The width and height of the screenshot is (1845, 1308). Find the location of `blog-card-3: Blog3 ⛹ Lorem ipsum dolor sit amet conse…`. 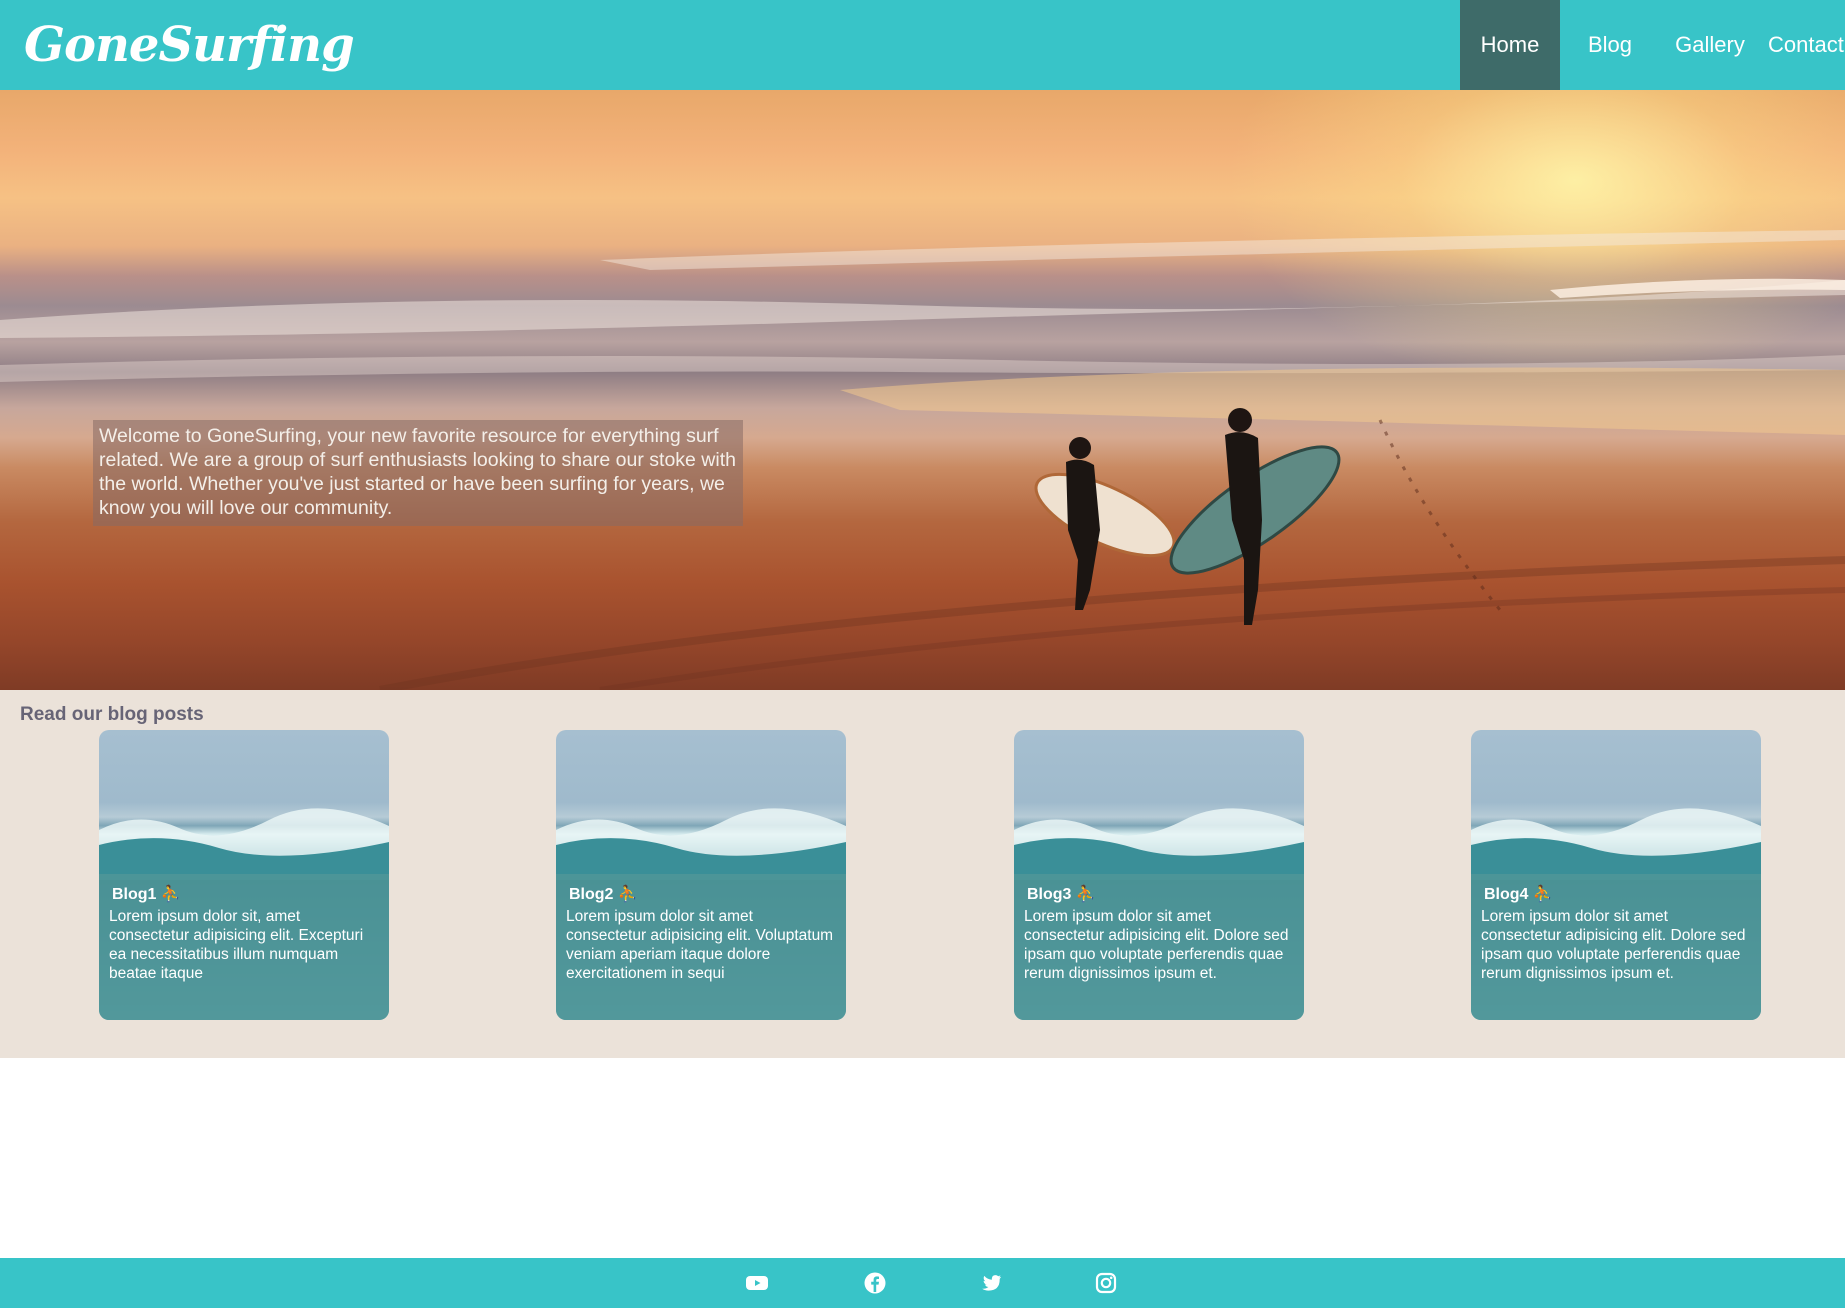

blog-card-3: Blog3 ⛹ Lorem ipsum dolor sit amet conse… is located at coordinates (1159, 875).